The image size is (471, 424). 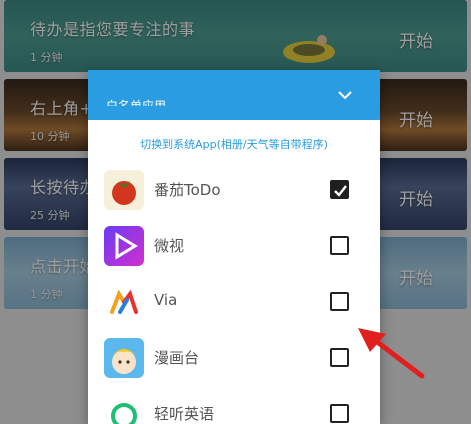 I want to click on app-name: Via, so click(x=166, y=300).